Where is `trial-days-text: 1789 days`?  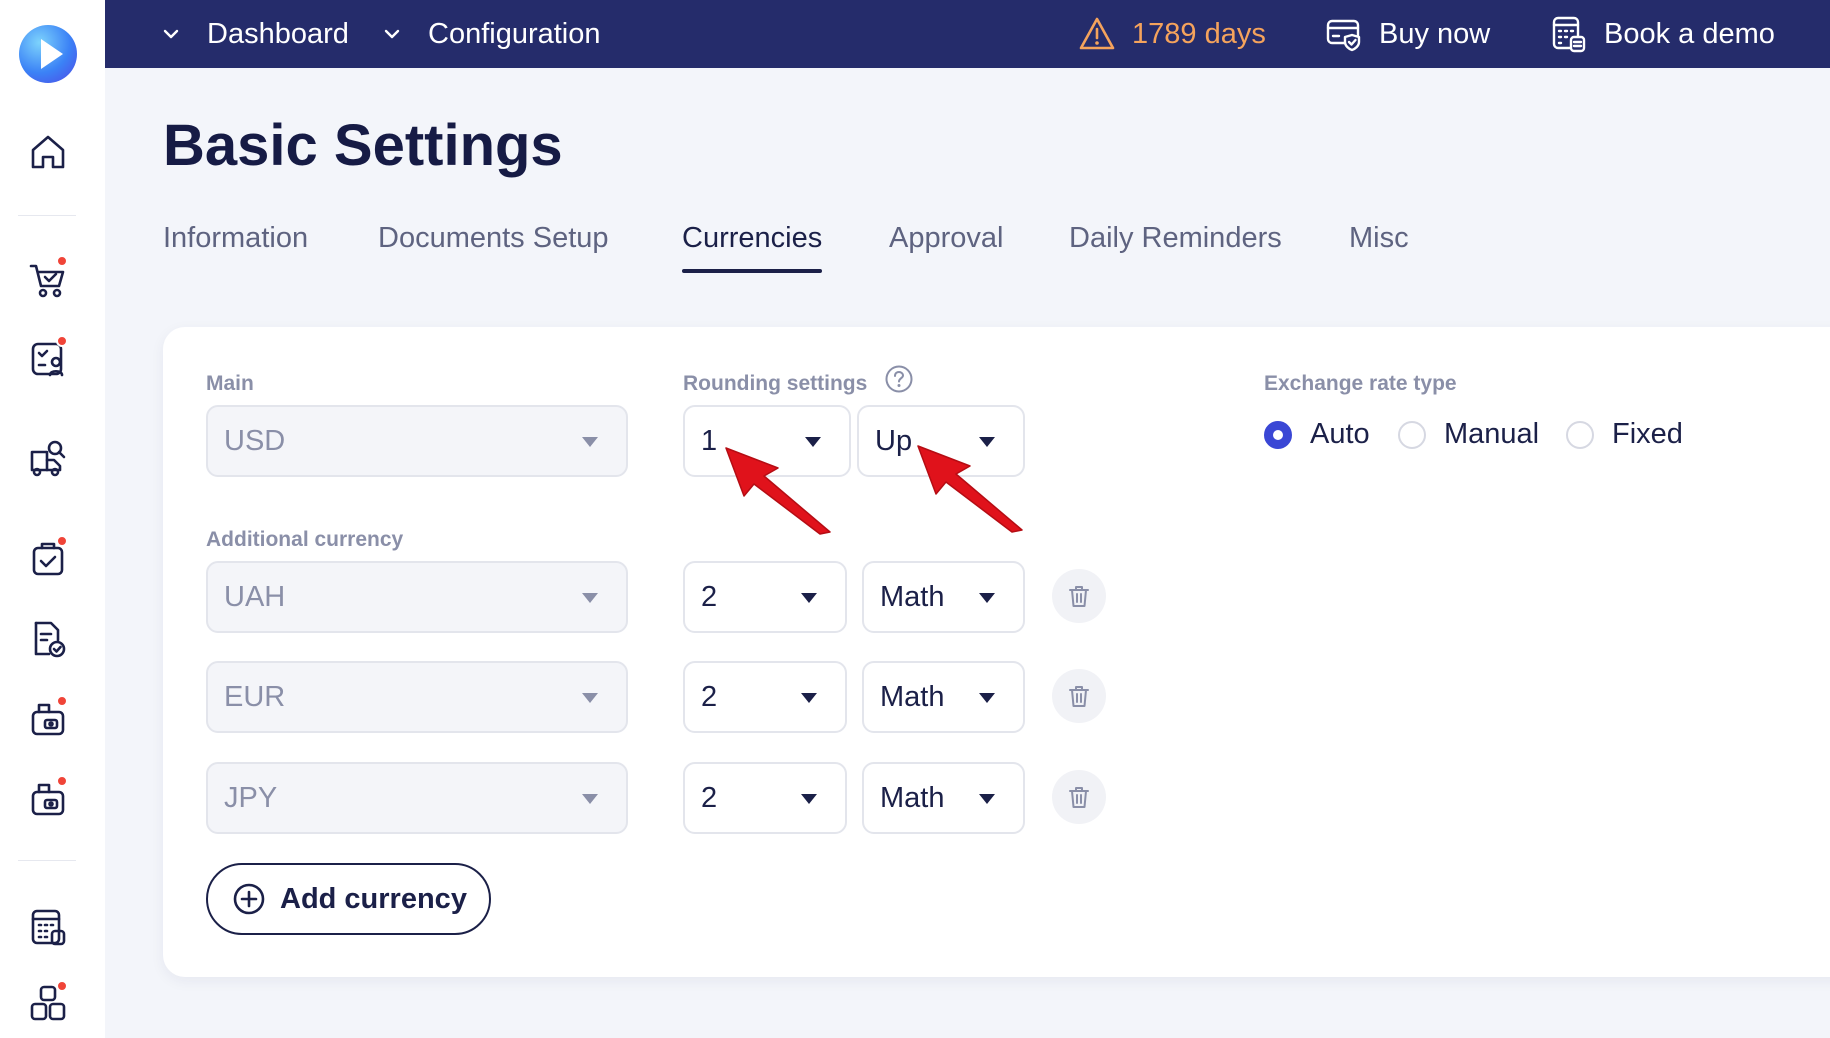 trial-days-text: 1789 days is located at coordinates (1199, 33).